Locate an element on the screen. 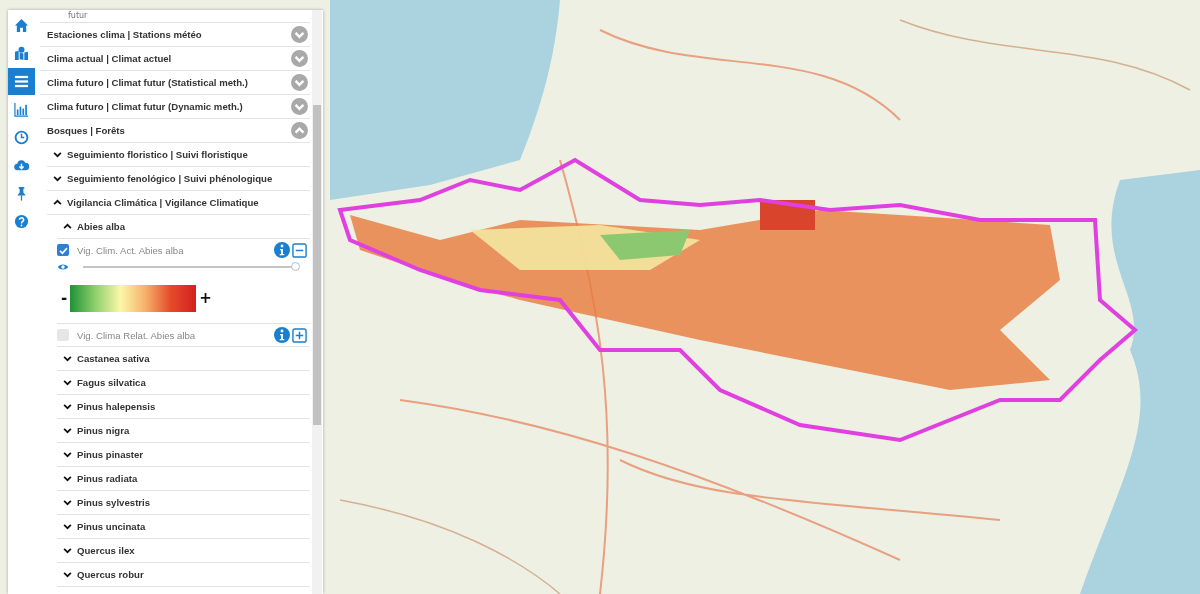 The width and height of the screenshot is (1200, 594). layer-subgroup: Abies alba is located at coordinates (183, 227).